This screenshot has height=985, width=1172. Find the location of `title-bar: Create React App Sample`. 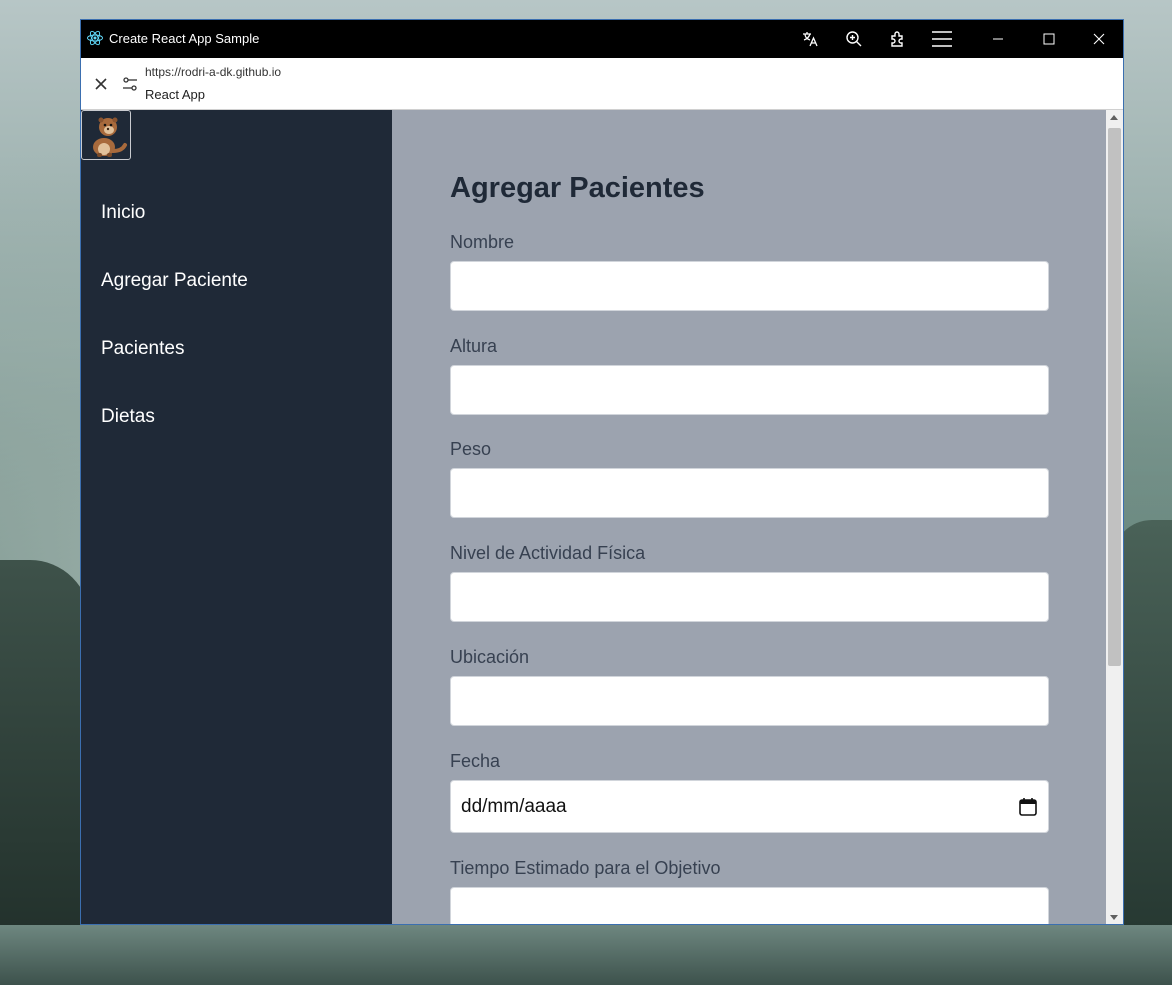

title-bar: Create React App Sample is located at coordinates (602, 39).